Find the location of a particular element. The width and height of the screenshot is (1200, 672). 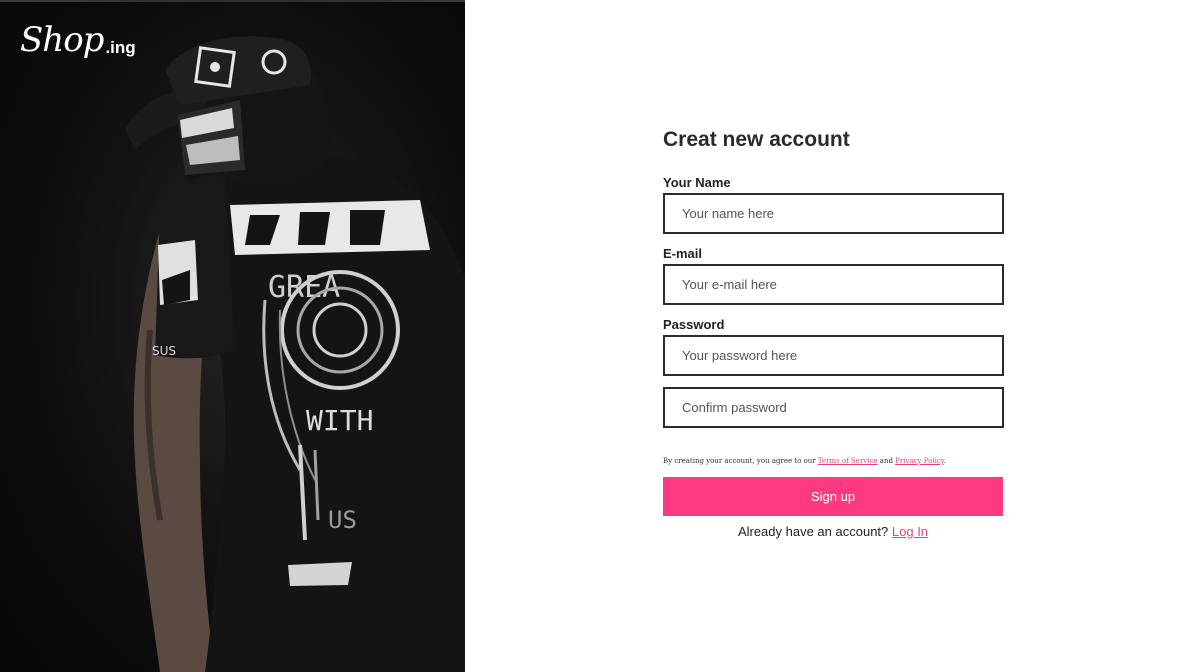

svg-text: SUS is located at coordinates (164, 351).